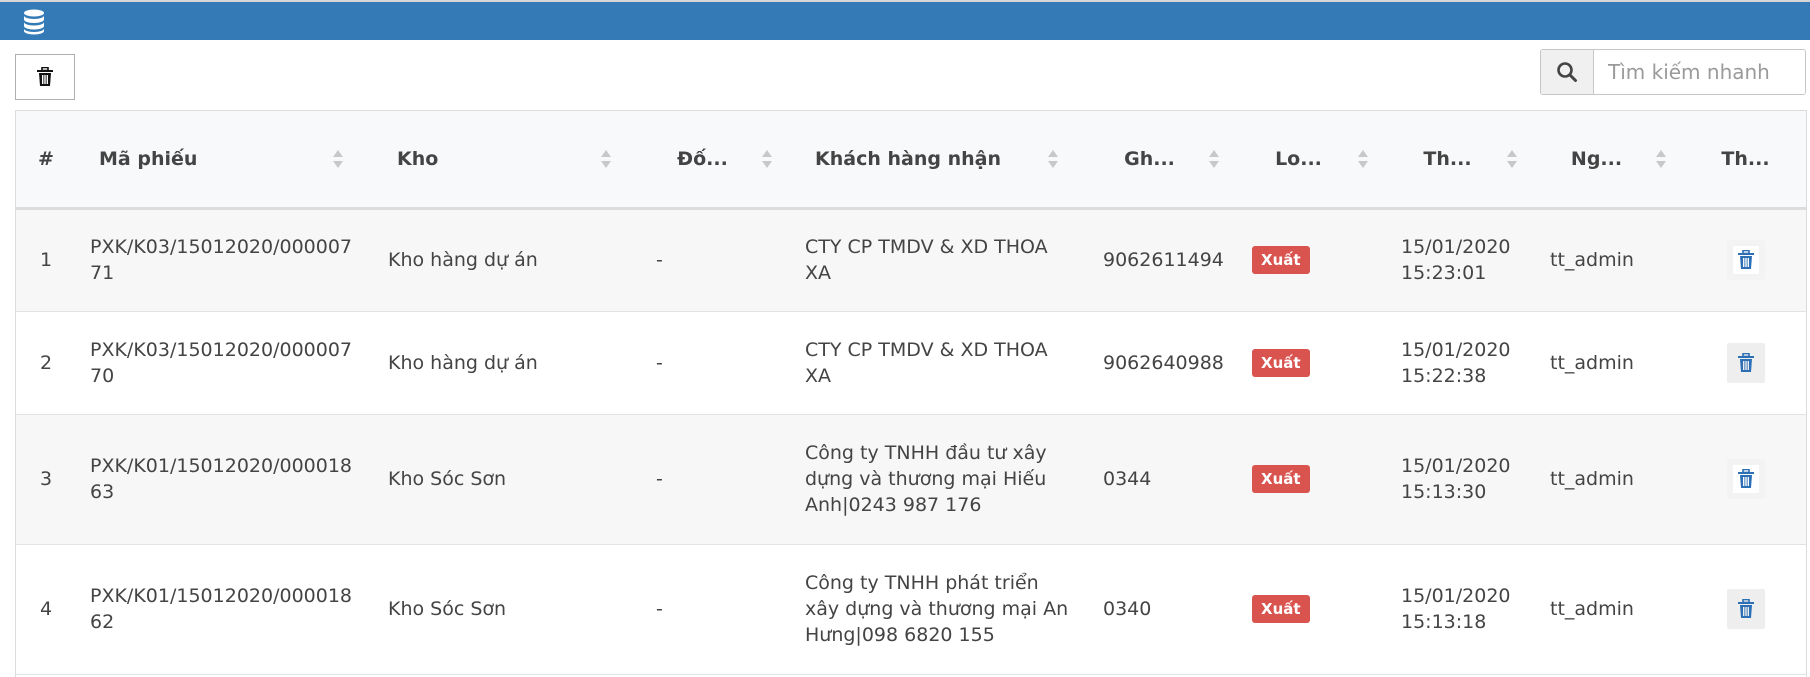 The height and width of the screenshot is (677, 1810). Describe the element at coordinates (1127, 479) in the screenshot. I see `note: 0344` at that location.